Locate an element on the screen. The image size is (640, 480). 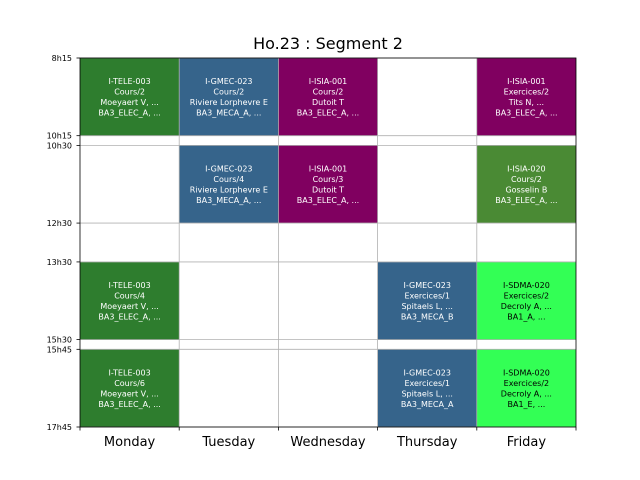
x-tick-label: Monday is located at coordinates (130, 442).